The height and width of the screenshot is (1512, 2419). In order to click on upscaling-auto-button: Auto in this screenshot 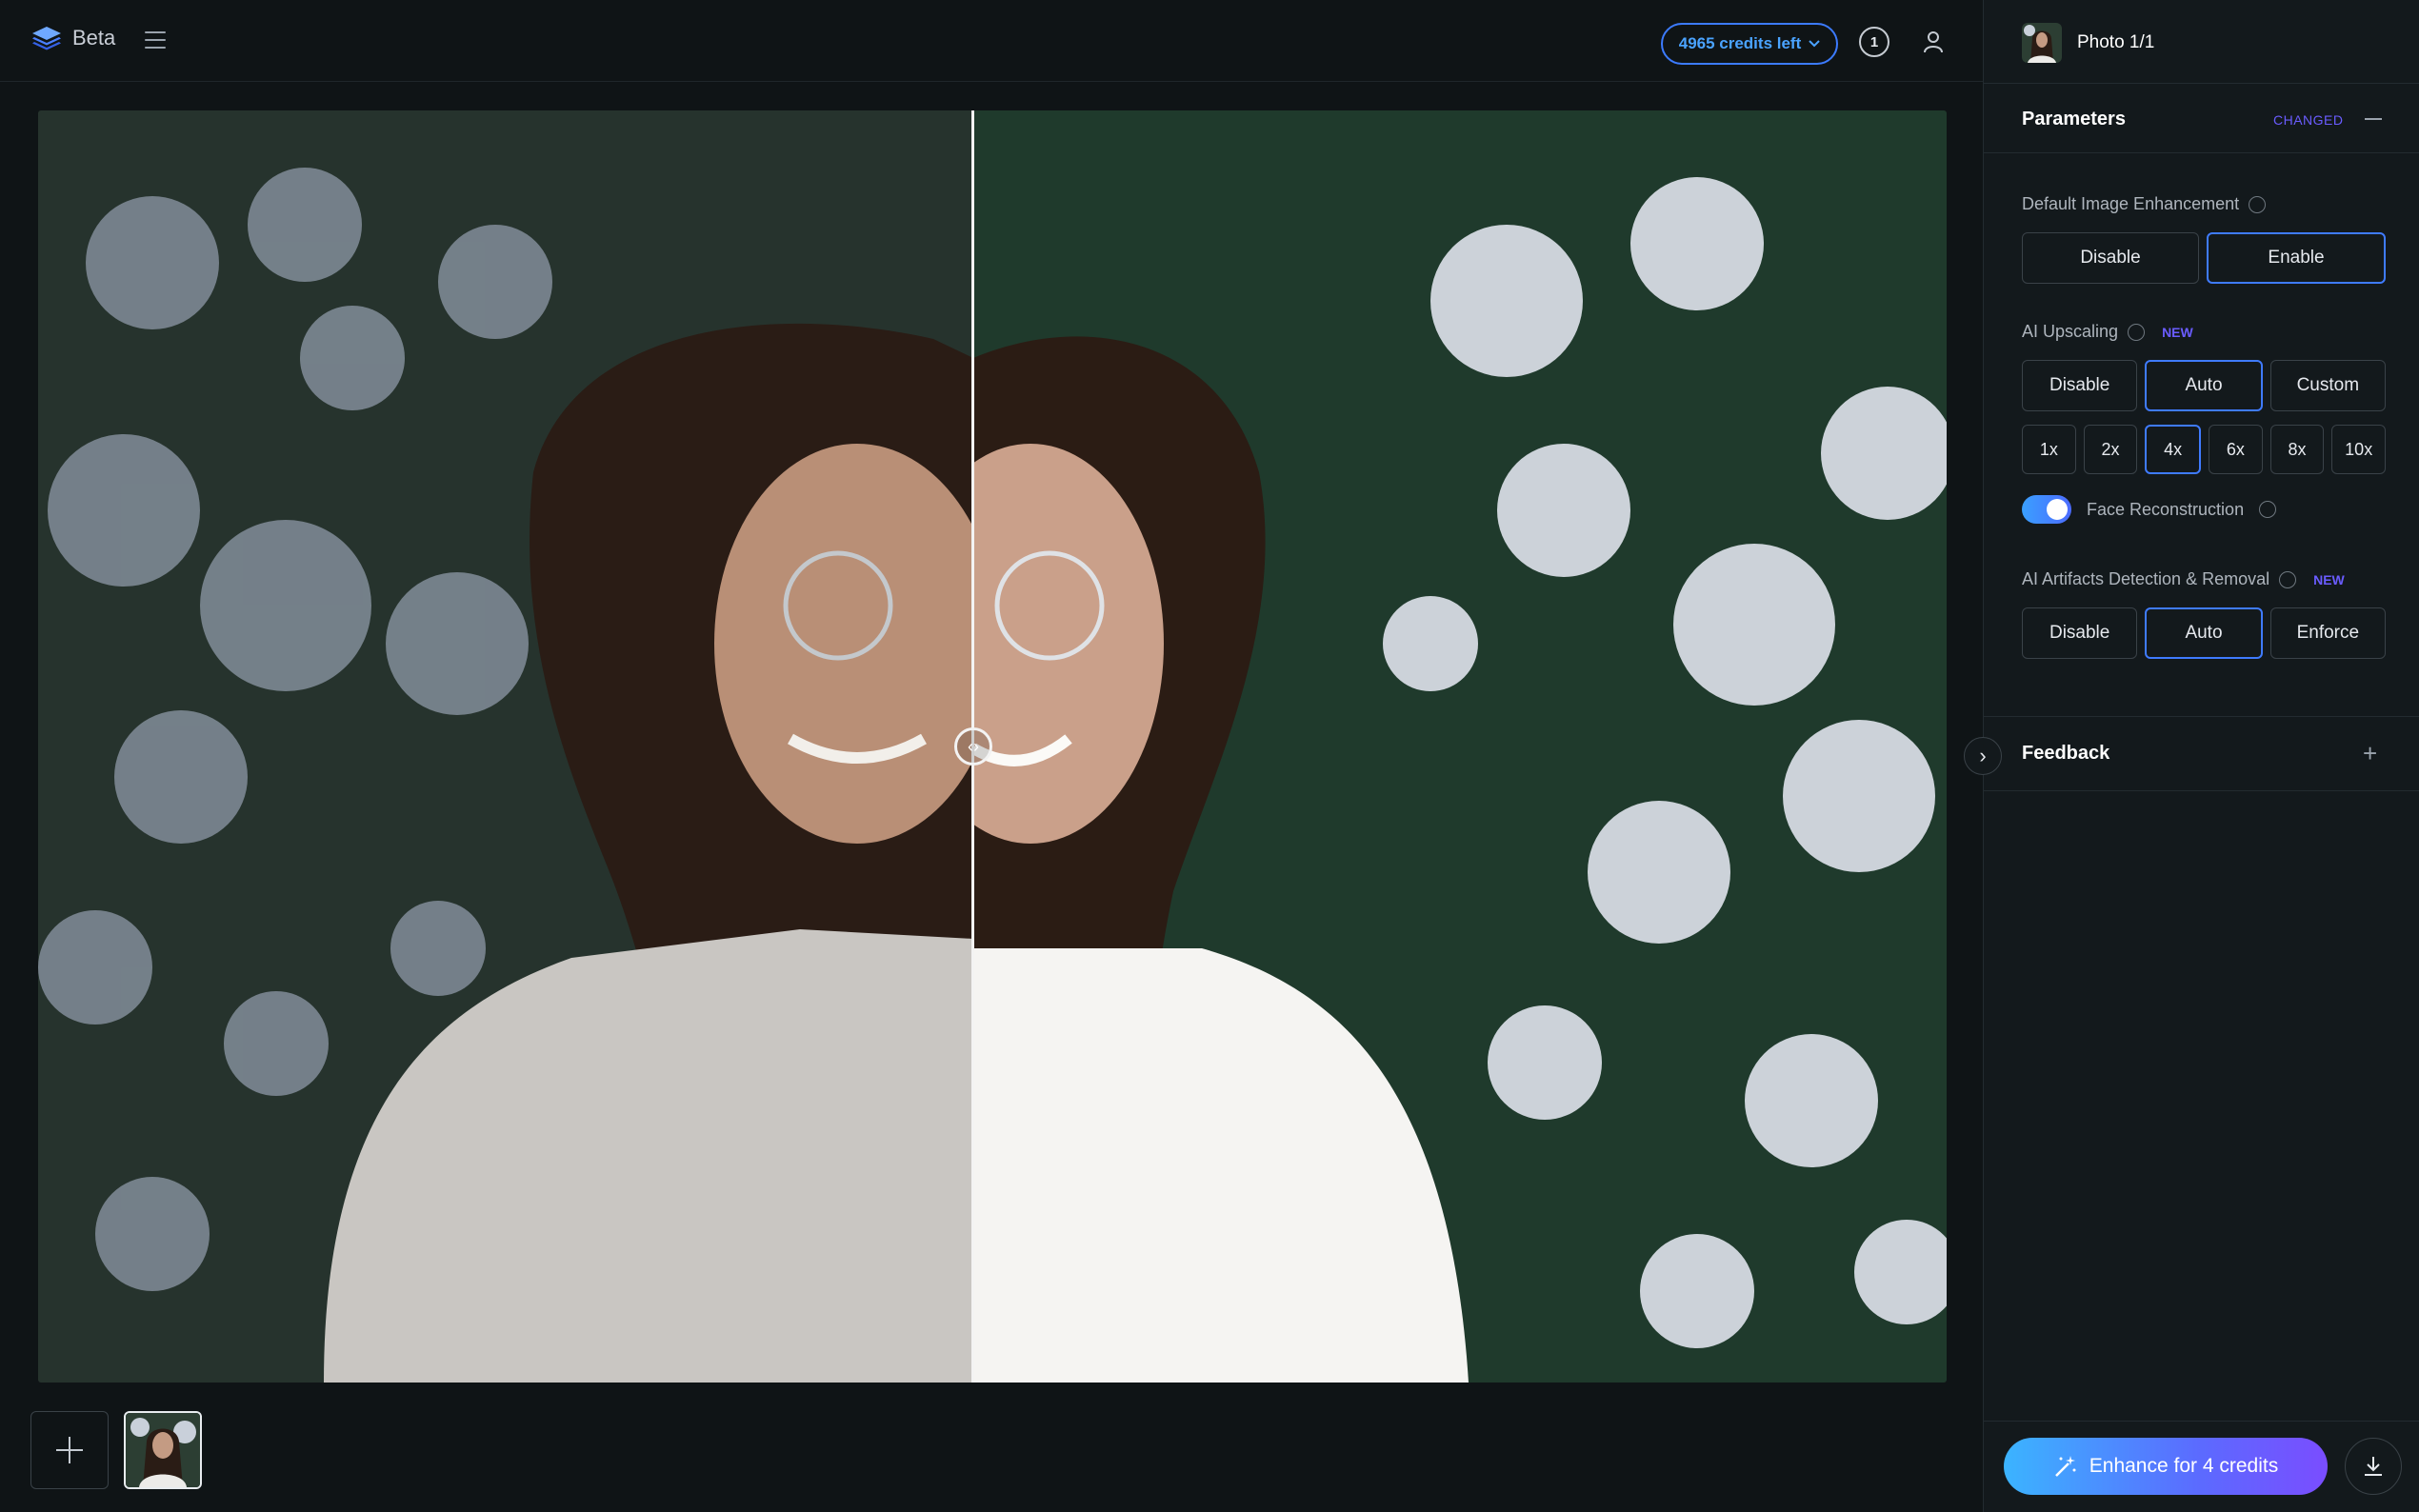, I will do `click(2204, 385)`.